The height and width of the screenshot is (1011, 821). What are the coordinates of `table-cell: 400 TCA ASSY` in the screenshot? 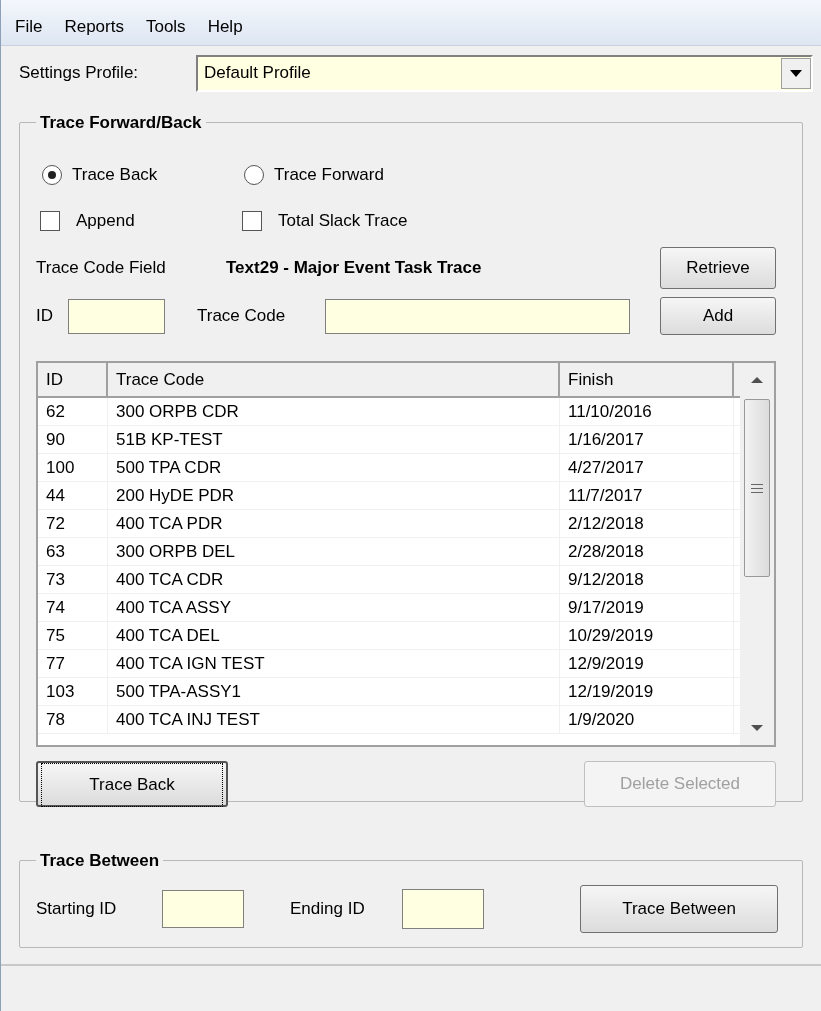 It's located at (334, 607).